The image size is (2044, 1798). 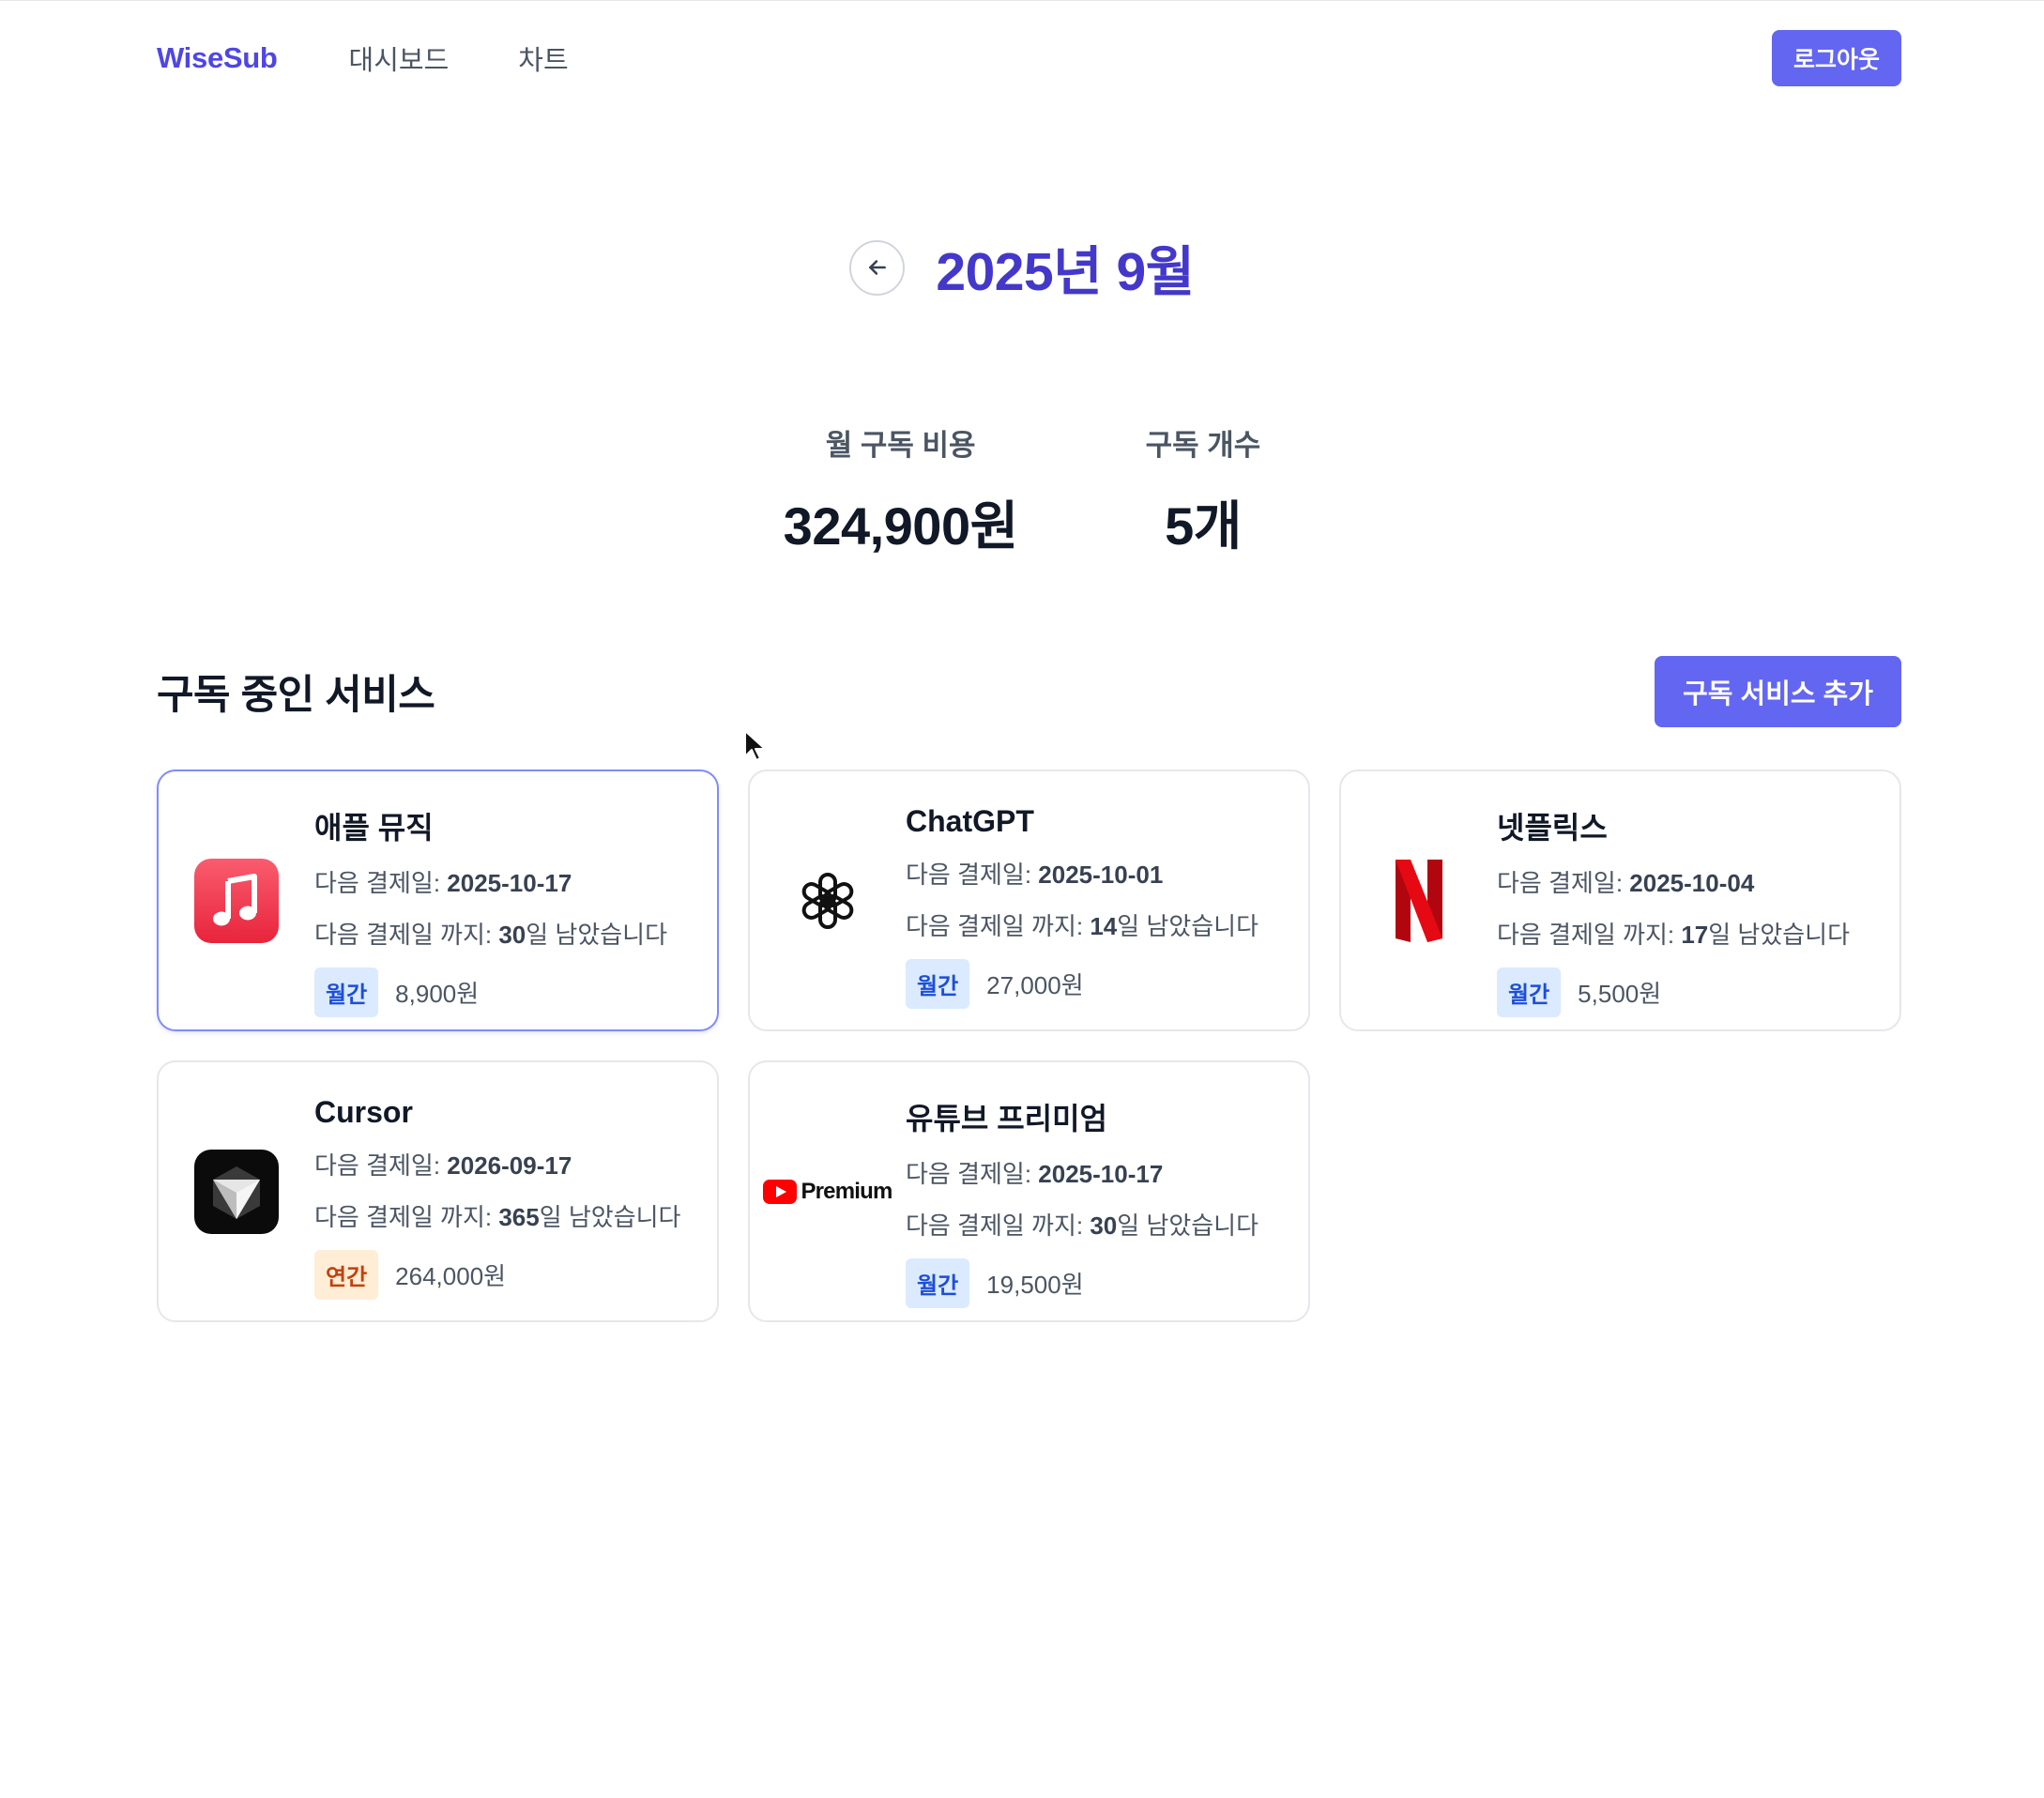 What do you see at coordinates (1203, 526) in the screenshot?
I see `subscription-count-value: 5개` at bounding box center [1203, 526].